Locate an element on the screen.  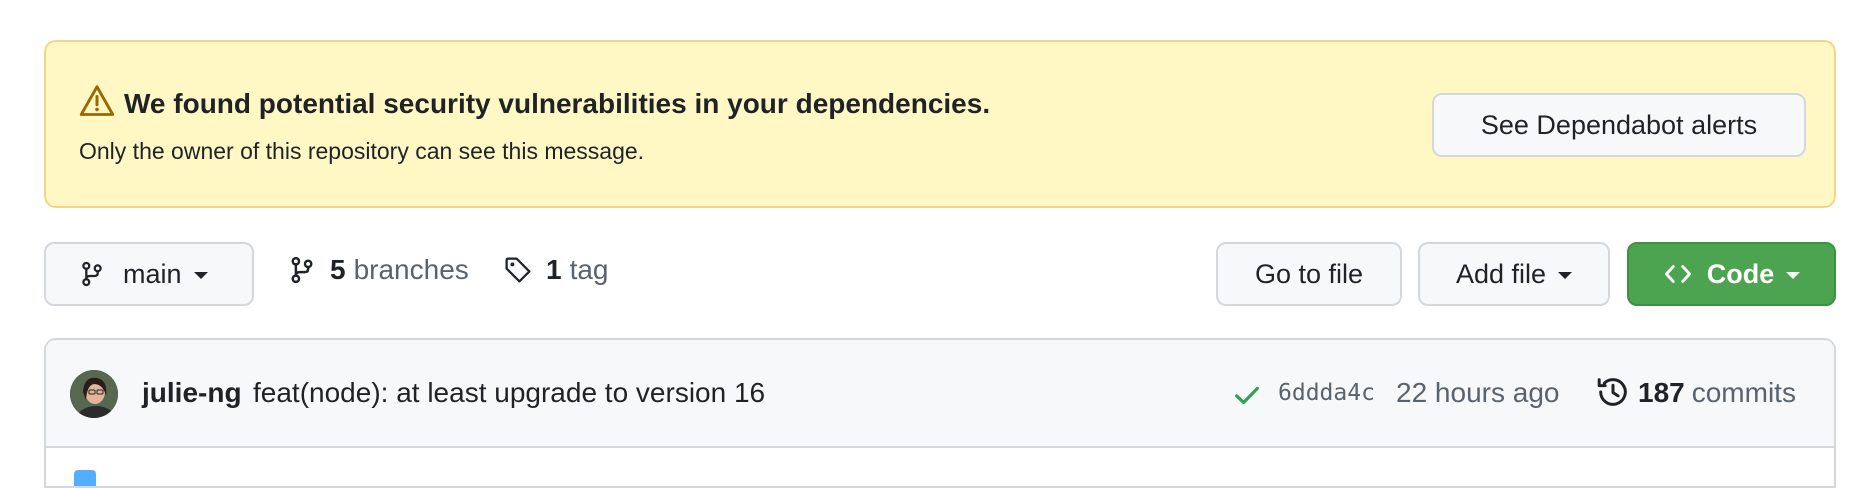
code-button: Code is located at coordinates (1731, 274).